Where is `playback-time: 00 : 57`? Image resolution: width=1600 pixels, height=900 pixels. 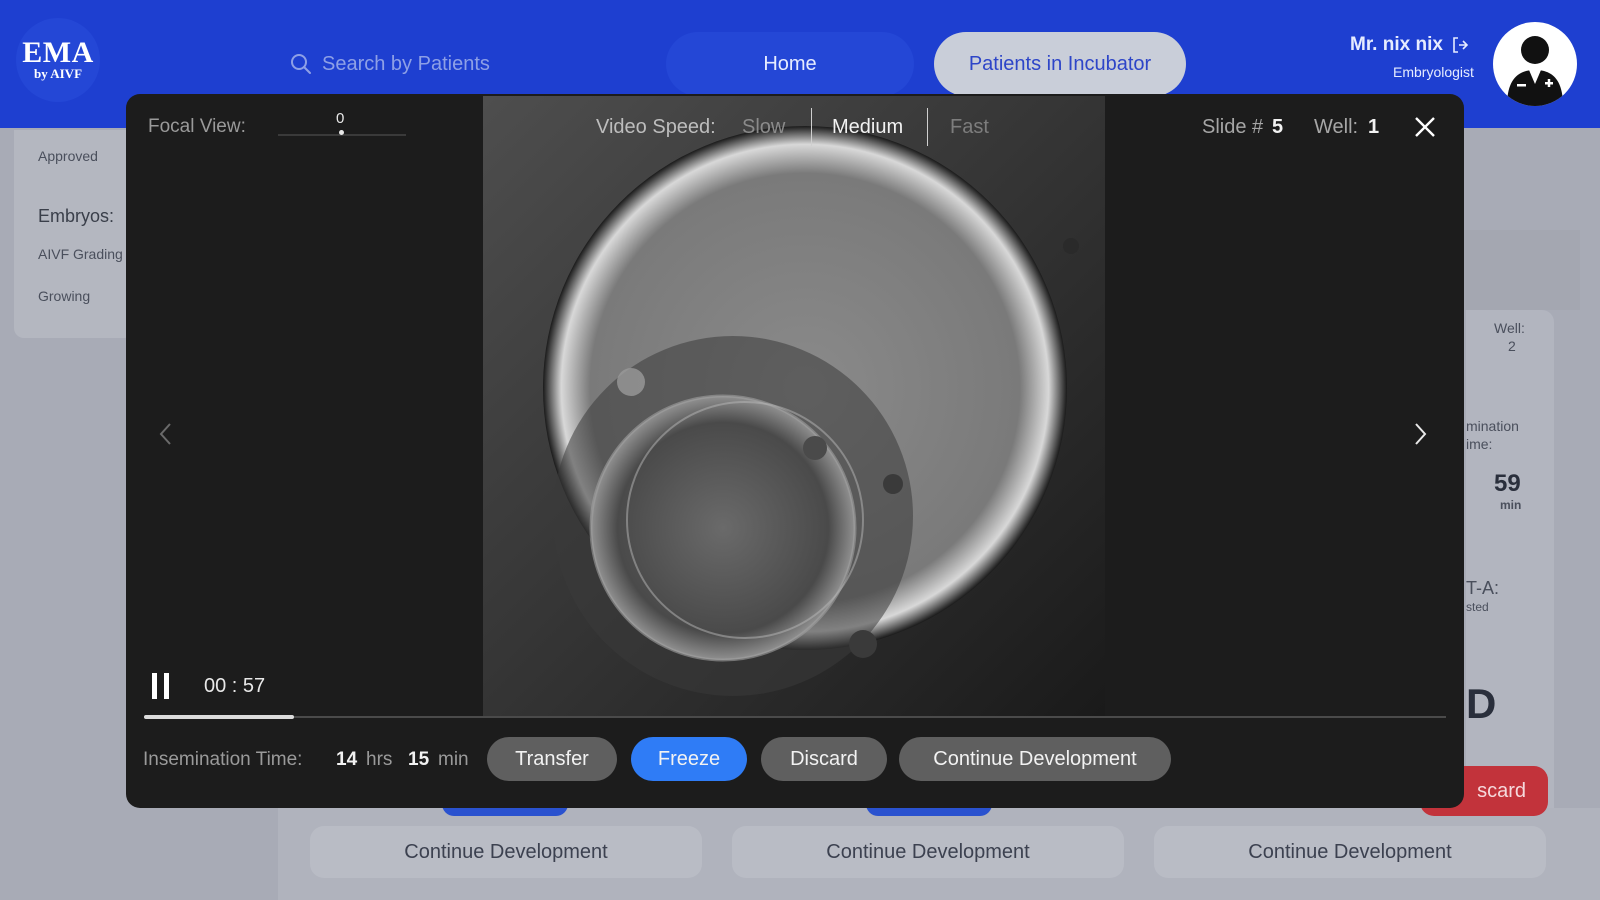 playback-time: 00 : 57 is located at coordinates (235, 686).